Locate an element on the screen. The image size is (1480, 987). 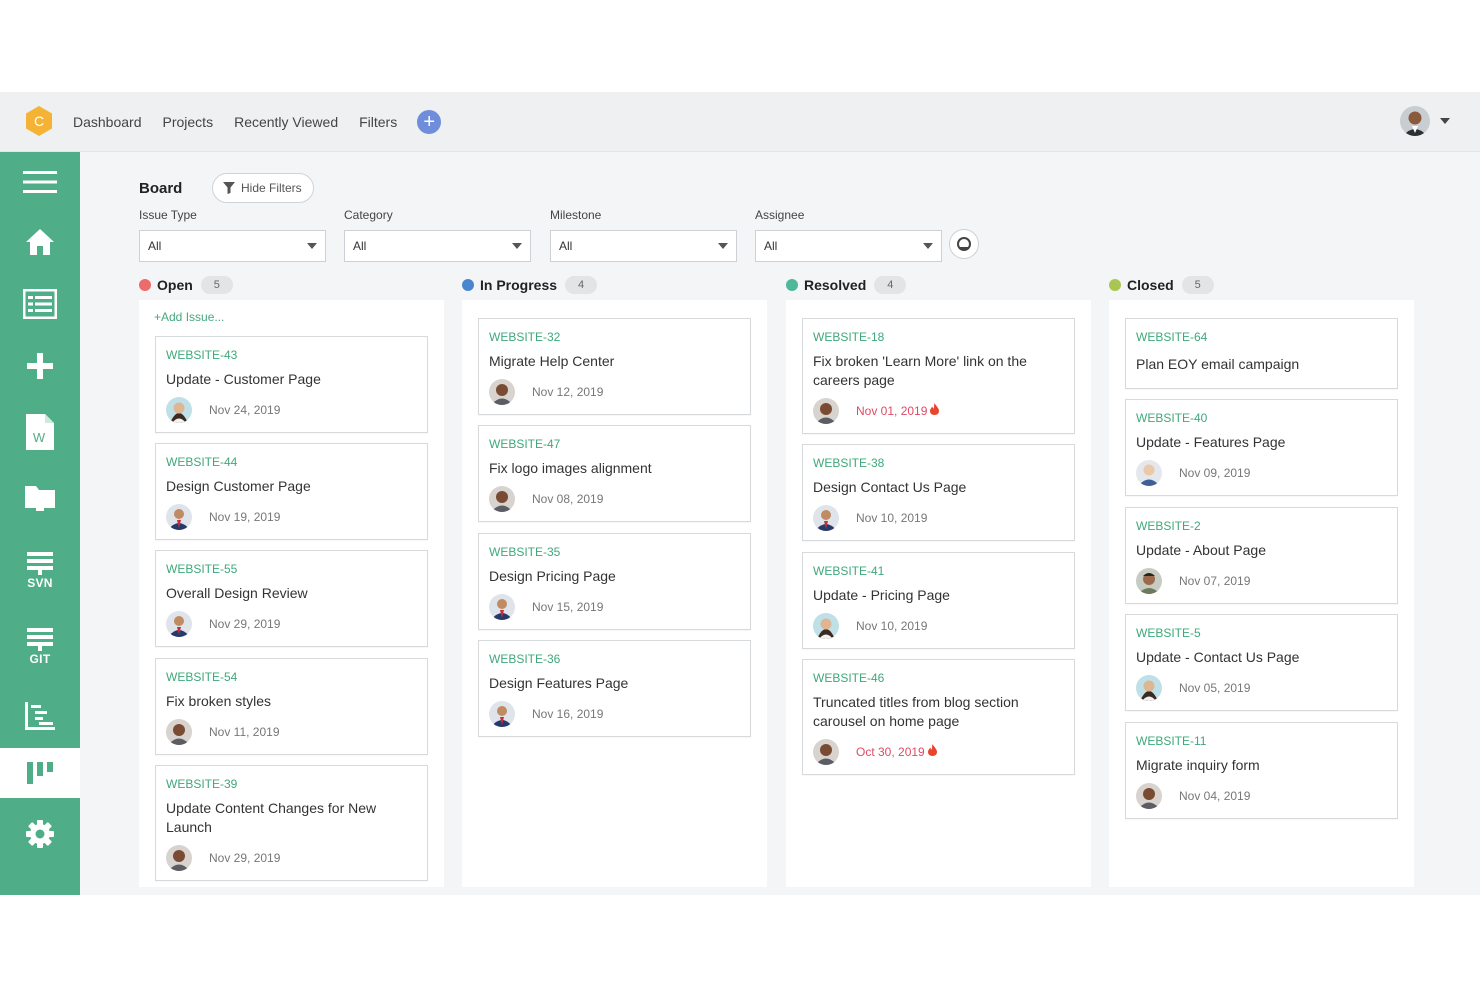
issue-id: WEBSITE-11 is located at coordinates (1171, 741).